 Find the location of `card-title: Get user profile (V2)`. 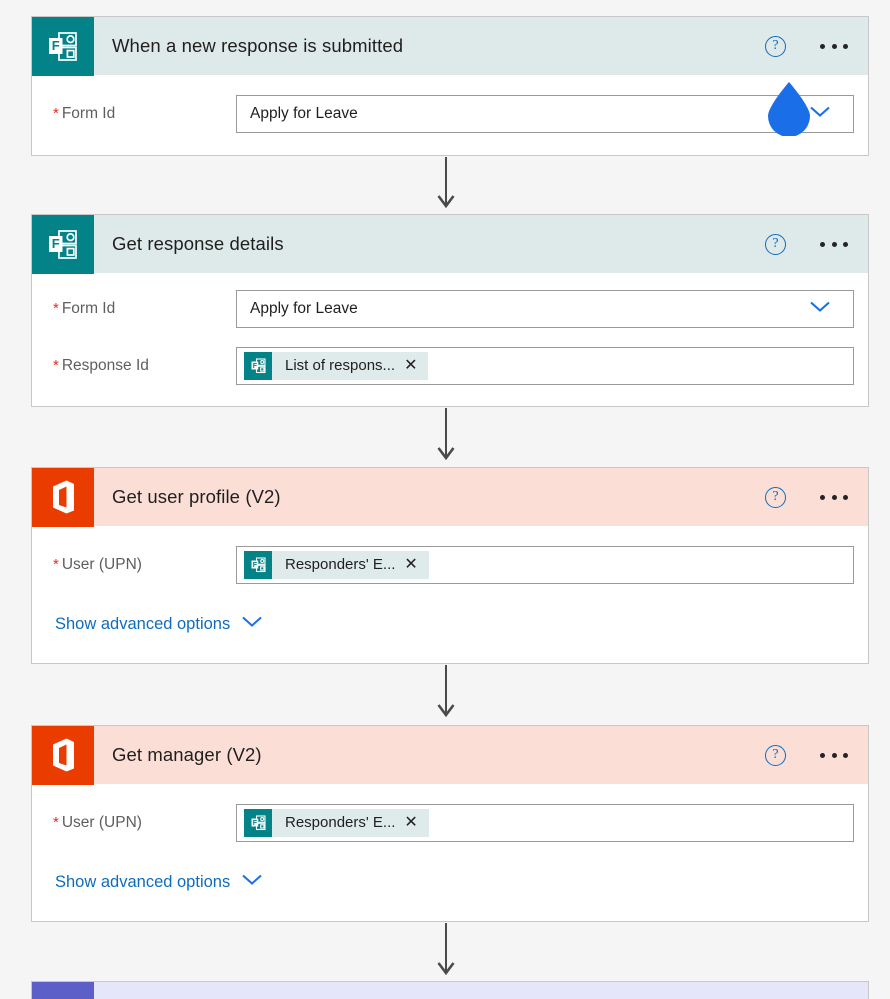

card-title: Get user profile (V2) is located at coordinates (196, 496).